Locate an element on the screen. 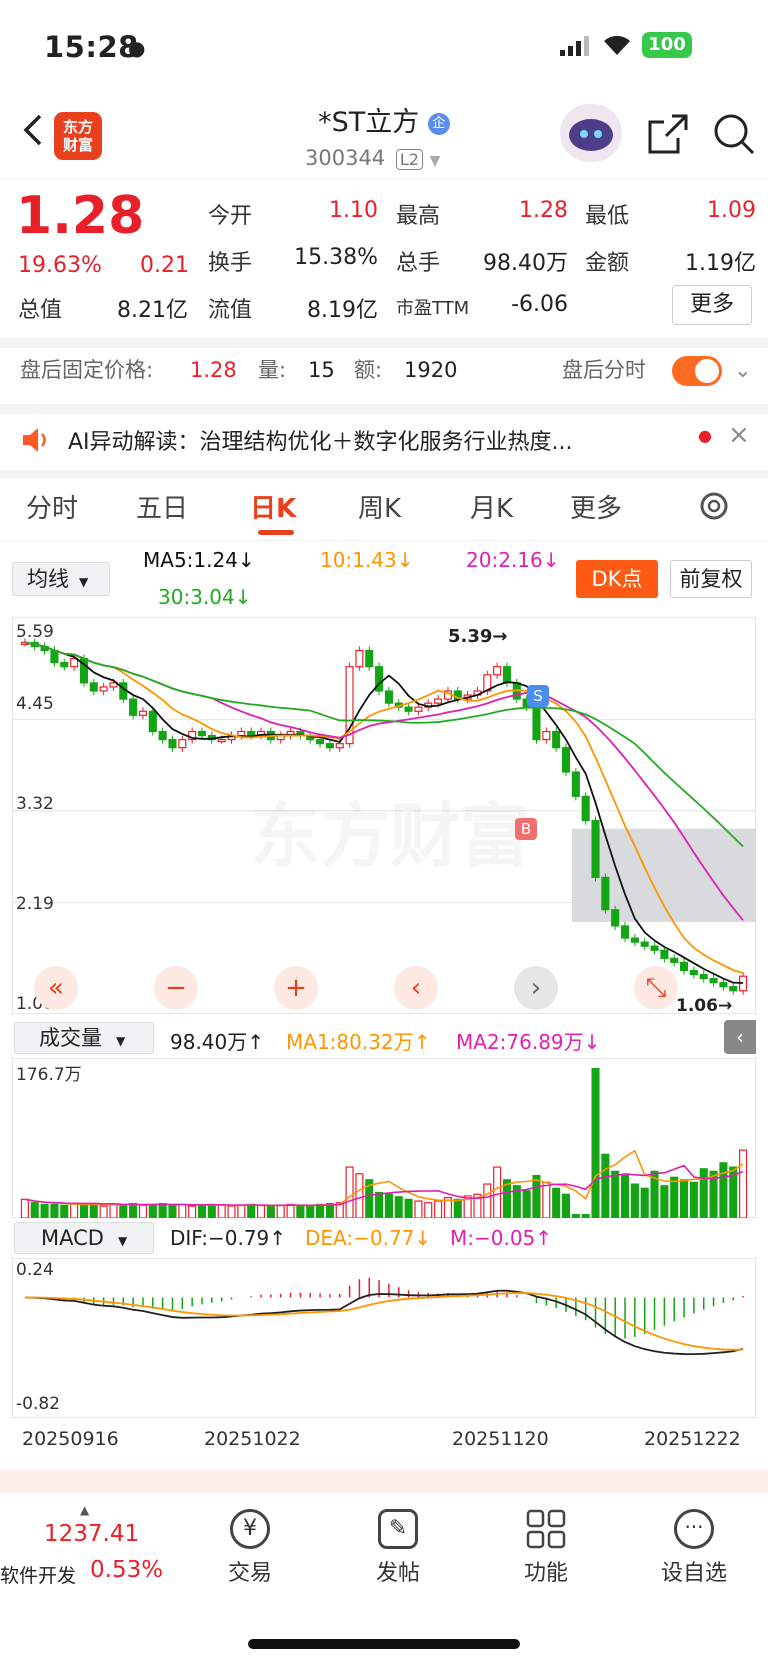 The height and width of the screenshot is (1663, 768). volume-chart is located at coordinates (384, 1138).